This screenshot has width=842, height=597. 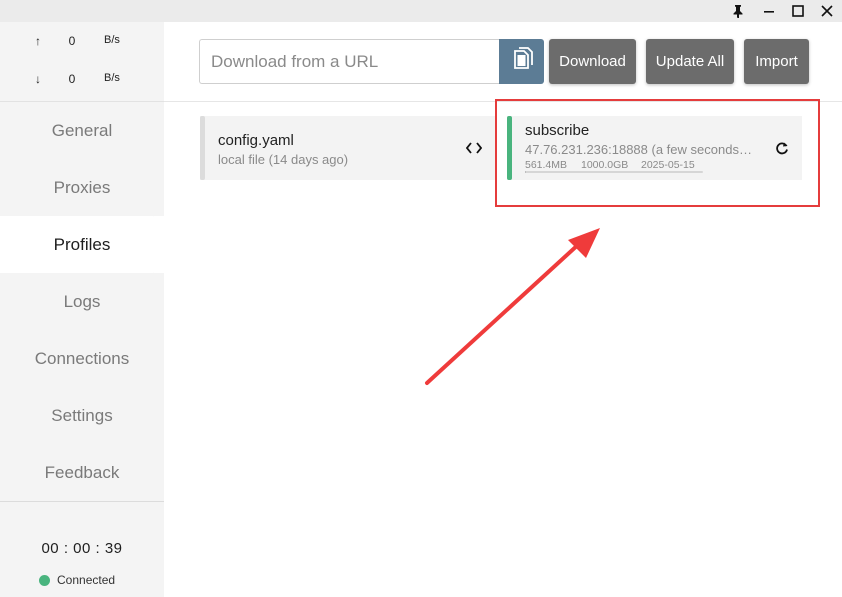 What do you see at coordinates (159, 244) in the screenshot?
I see `active-tab-connector` at bounding box center [159, 244].